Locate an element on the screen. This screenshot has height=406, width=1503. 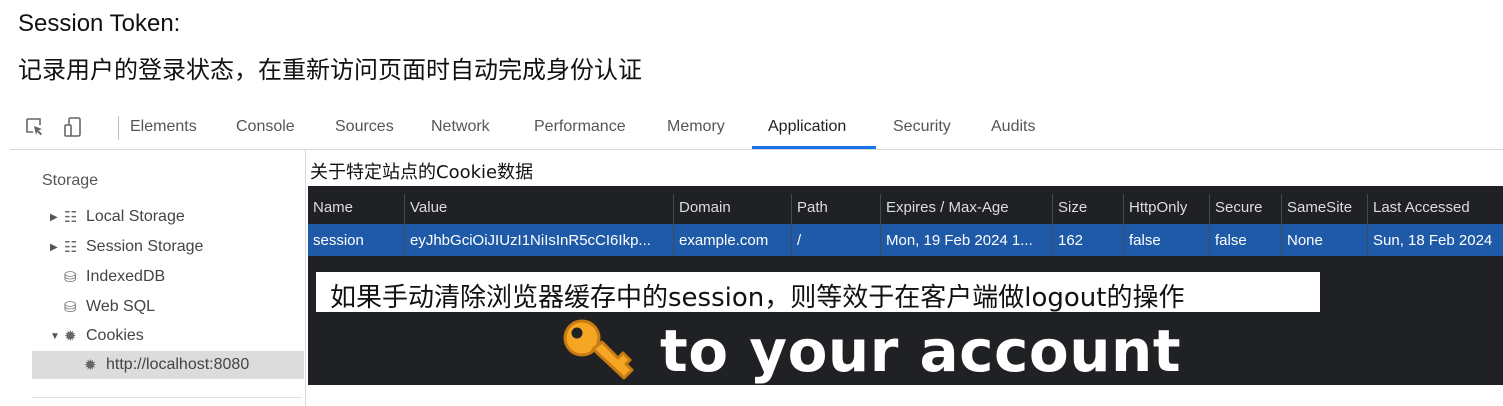
cell-size: 162 is located at coordinates (1071, 240).